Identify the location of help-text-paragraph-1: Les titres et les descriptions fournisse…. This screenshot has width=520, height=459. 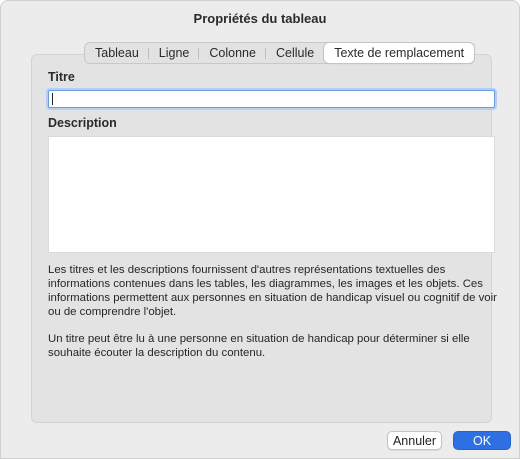
(272, 291).